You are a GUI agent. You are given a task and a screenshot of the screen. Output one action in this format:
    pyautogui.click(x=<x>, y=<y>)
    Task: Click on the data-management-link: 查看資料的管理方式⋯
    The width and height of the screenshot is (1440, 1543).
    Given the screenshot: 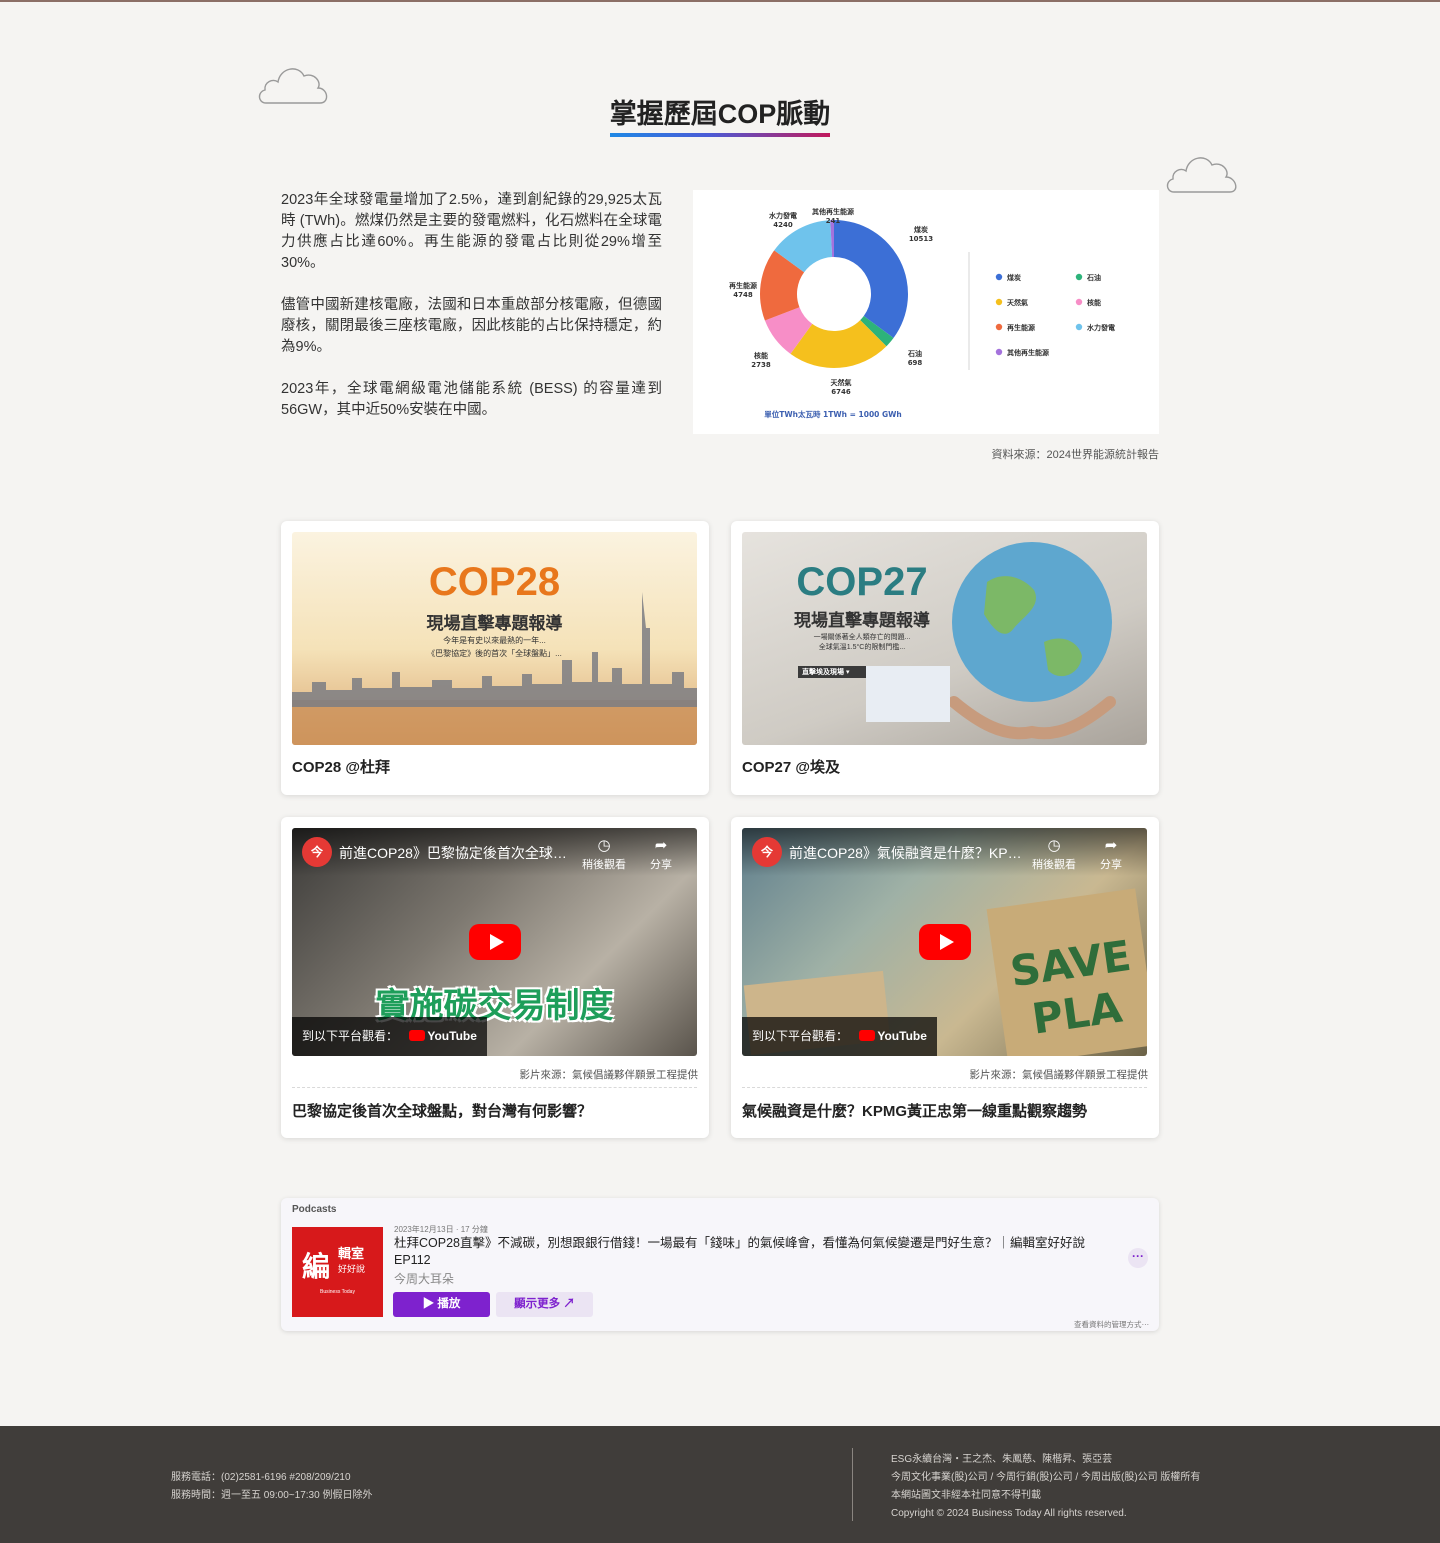 What is the action you would take?
    pyautogui.click(x=1111, y=1324)
    